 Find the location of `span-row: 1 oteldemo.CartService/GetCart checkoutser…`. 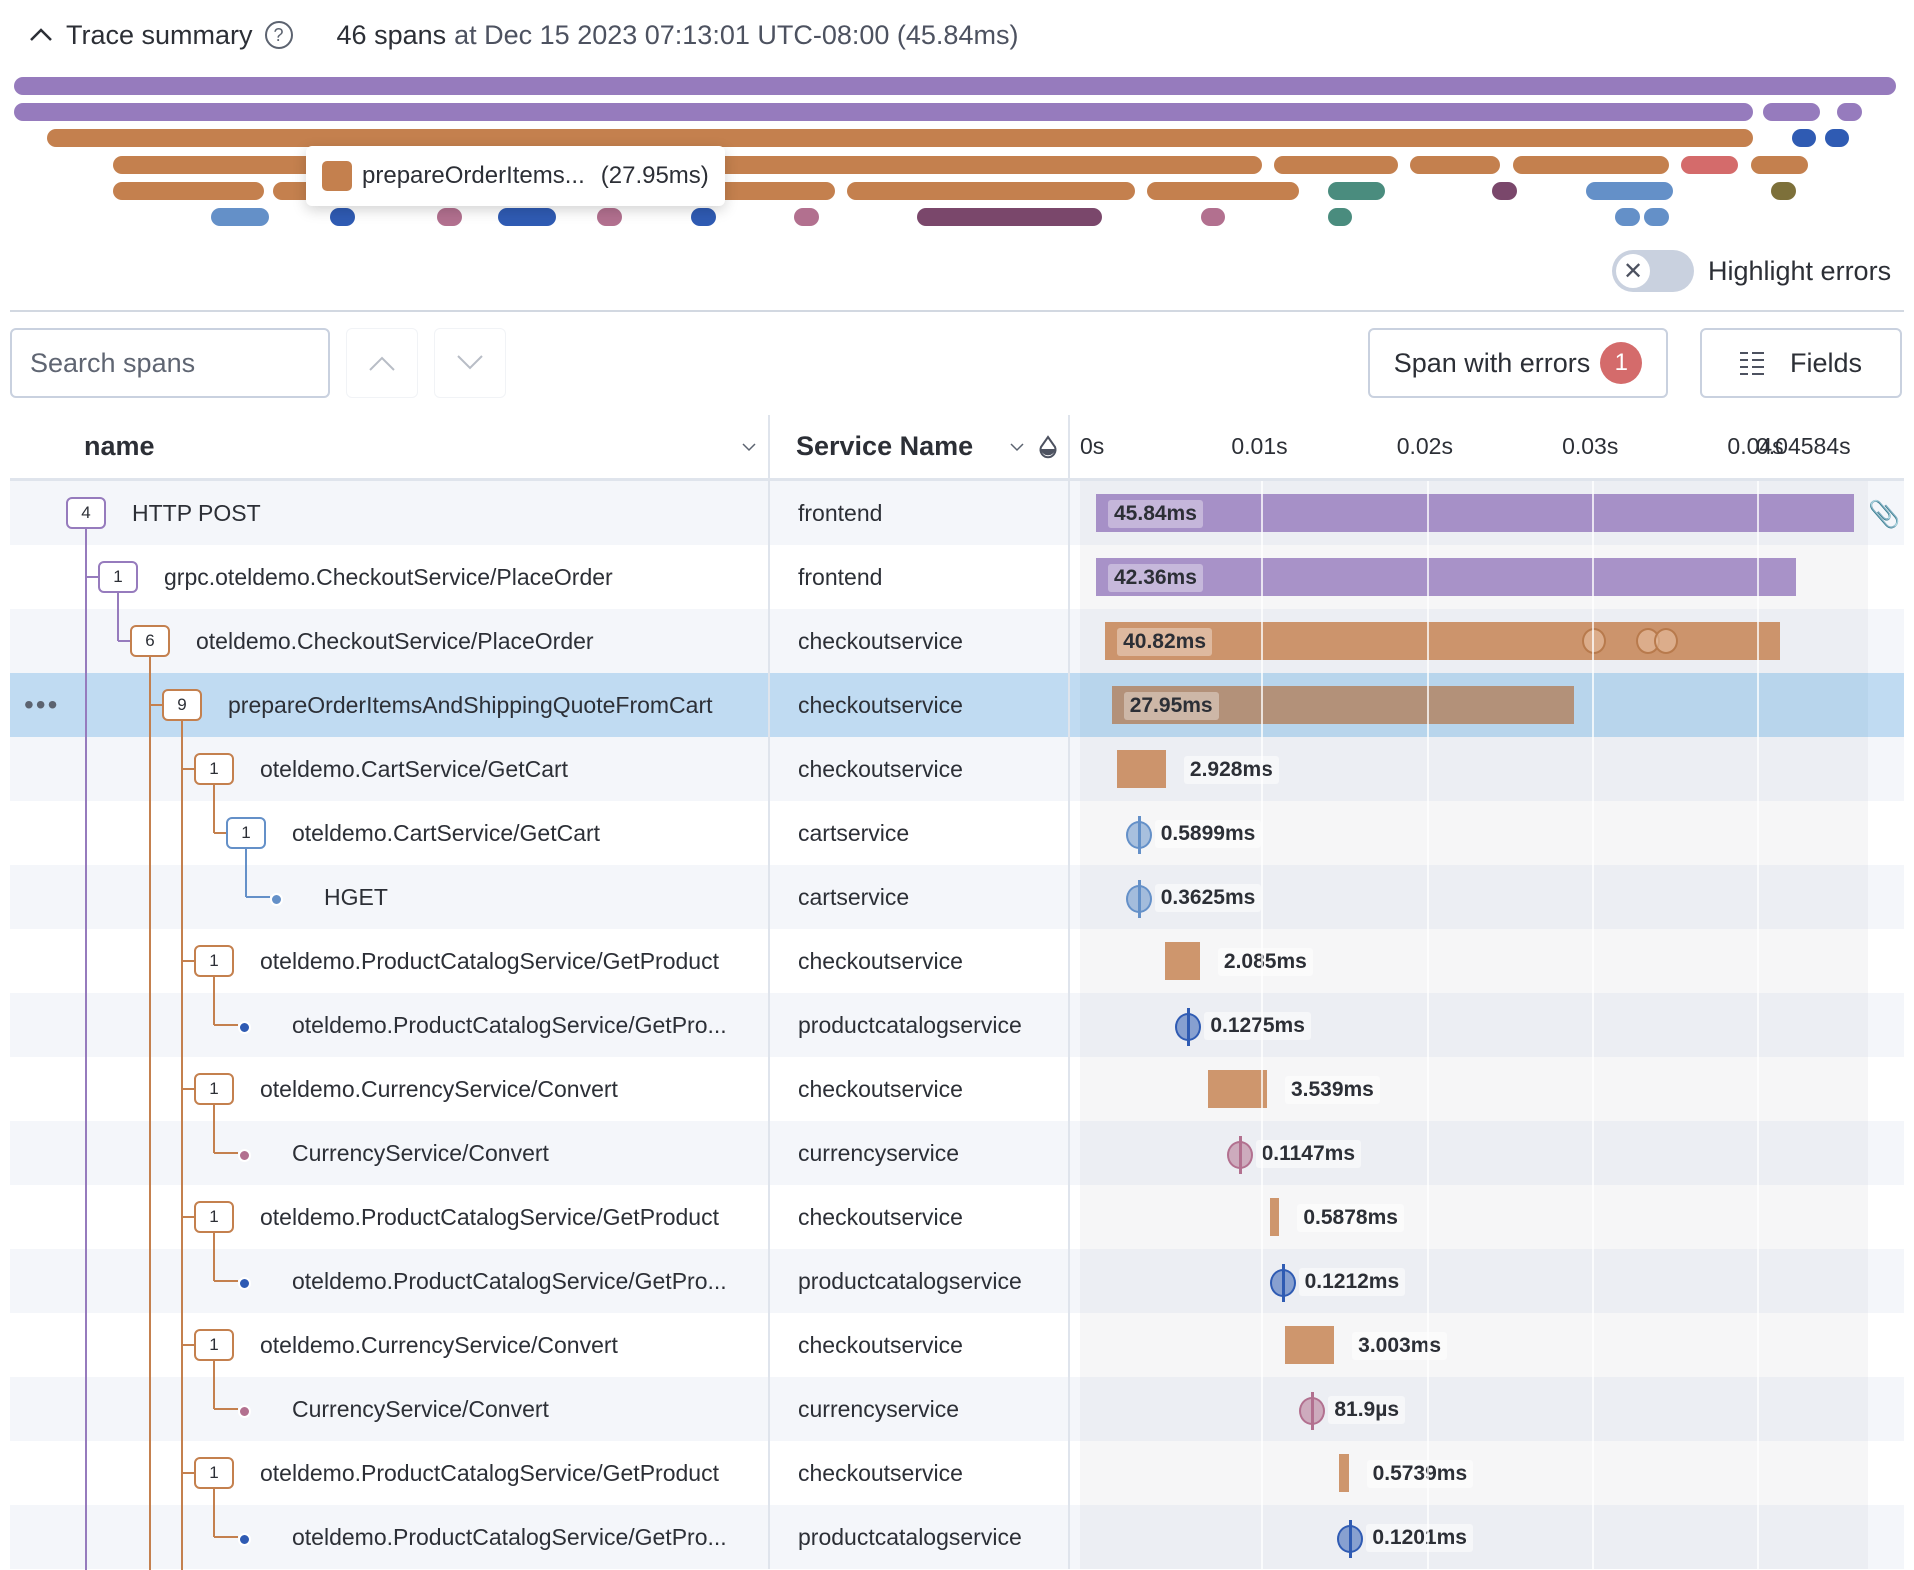

span-row: 1 oteldemo.CartService/GetCart checkoutser… is located at coordinates (957, 769).